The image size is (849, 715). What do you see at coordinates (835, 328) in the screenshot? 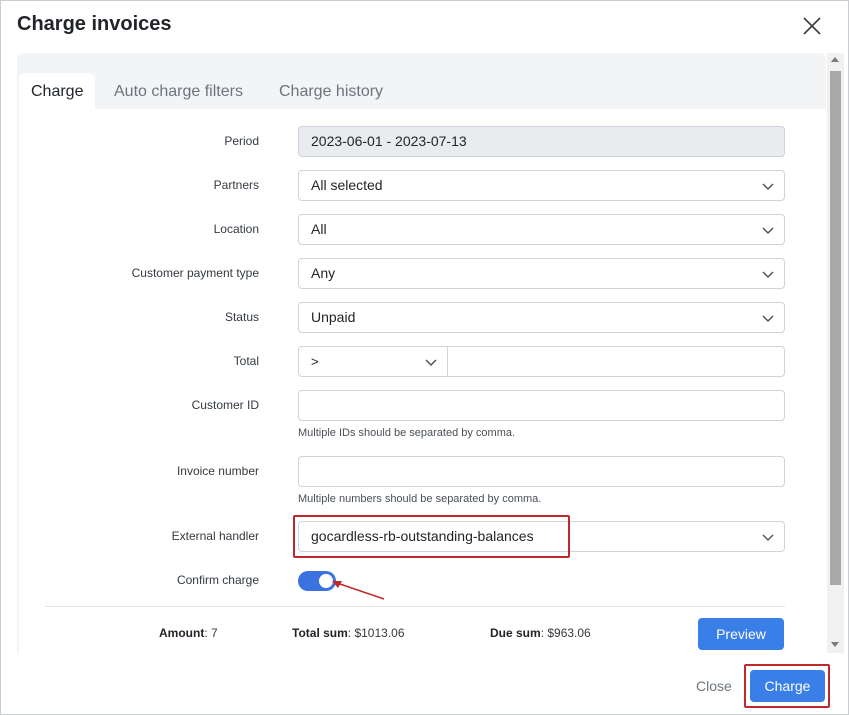
I see `scroll-thumb` at bounding box center [835, 328].